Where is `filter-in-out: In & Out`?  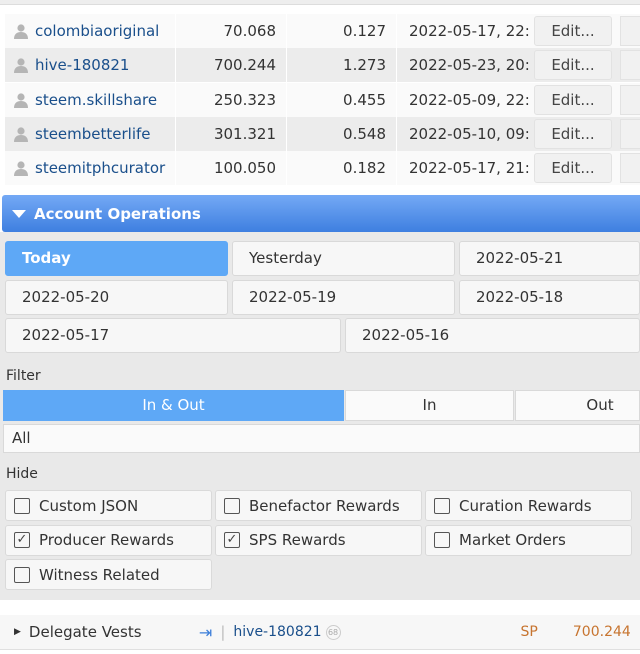 filter-in-out: In & Out is located at coordinates (173, 405).